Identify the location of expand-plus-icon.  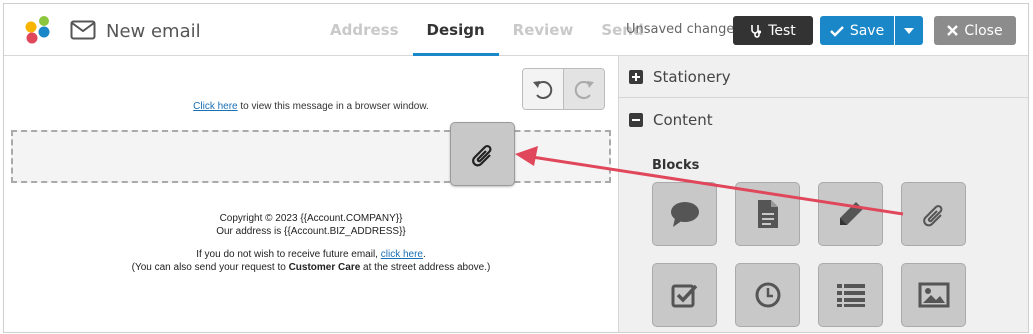
(636, 76).